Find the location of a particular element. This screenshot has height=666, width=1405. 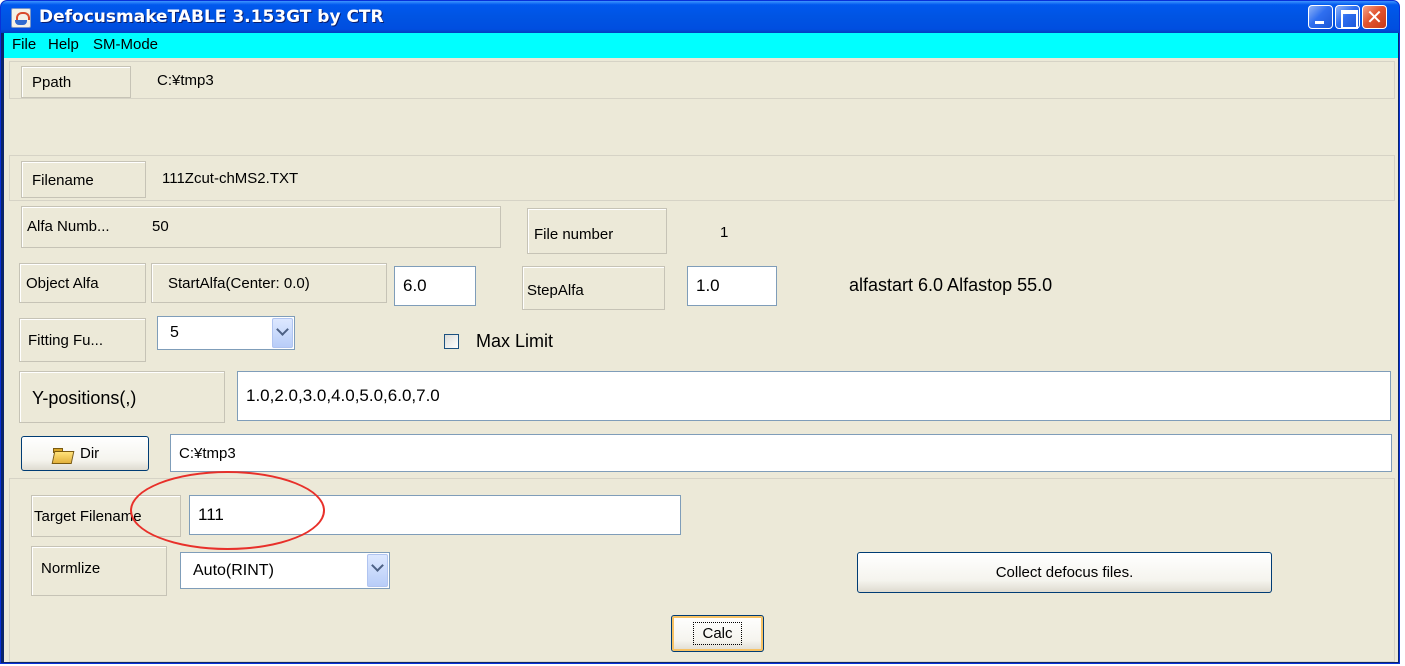

calc-button-label: Calc is located at coordinates (717, 633).